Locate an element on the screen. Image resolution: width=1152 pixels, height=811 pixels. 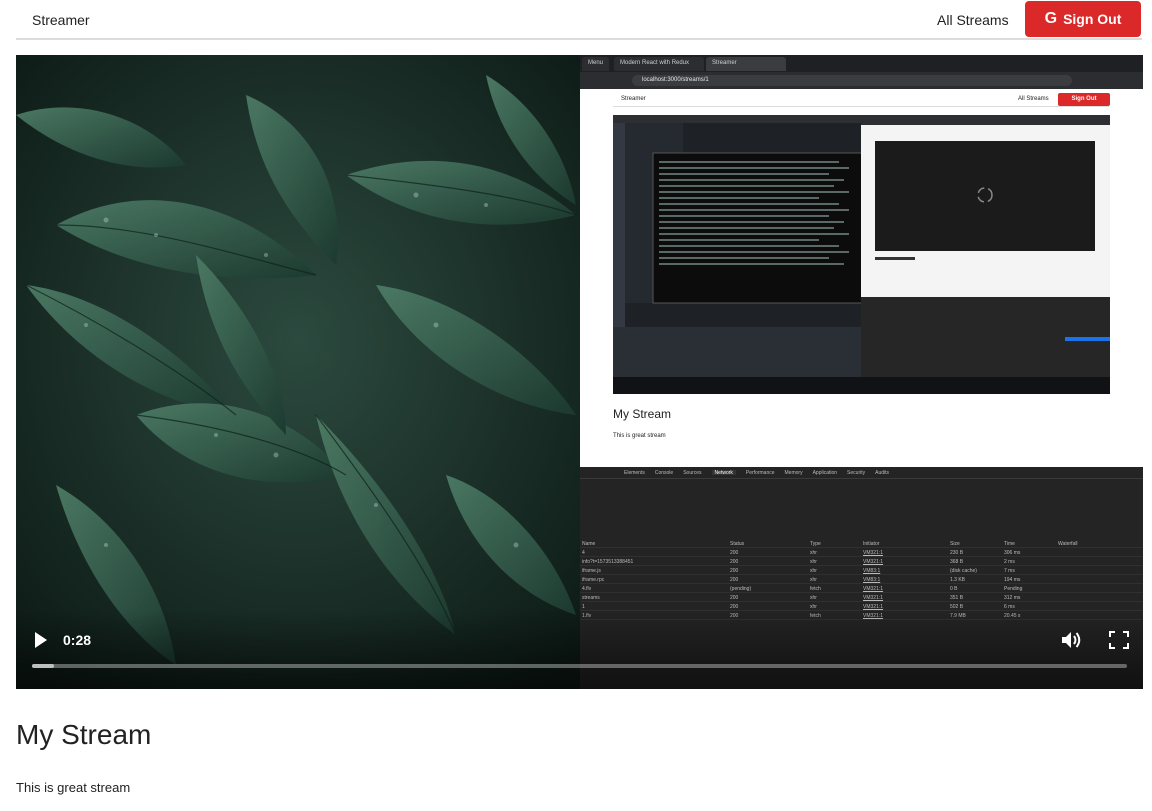
network-column-header: Time is located at coordinates (1009, 544).